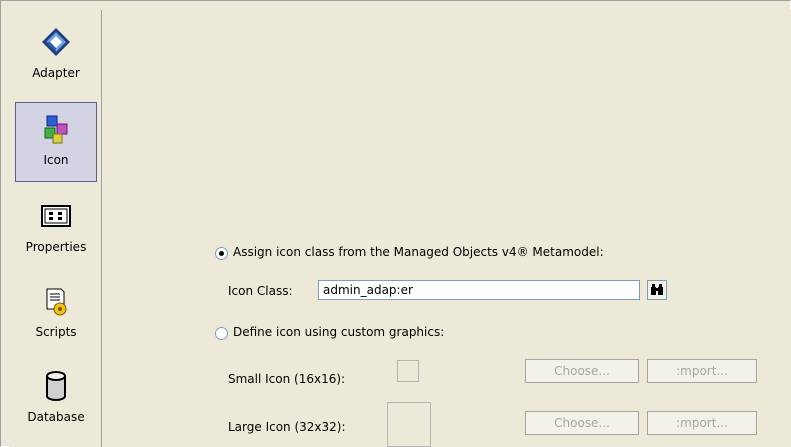 The width and height of the screenshot is (791, 447). I want to click on assign-icon-class-radio, so click(221, 253).